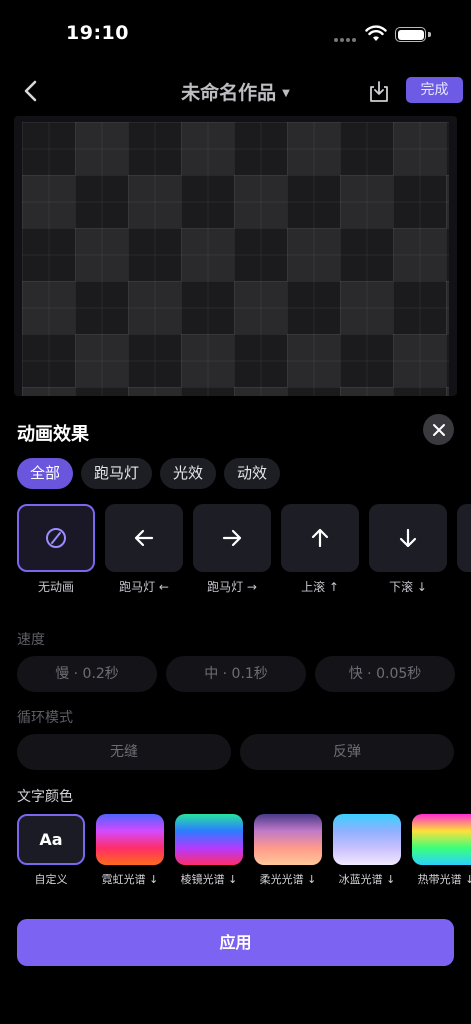 The width and height of the screenshot is (471, 1024). What do you see at coordinates (55, 587) in the screenshot?
I see `effect-label: 无动画` at bounding box center [55, 587].